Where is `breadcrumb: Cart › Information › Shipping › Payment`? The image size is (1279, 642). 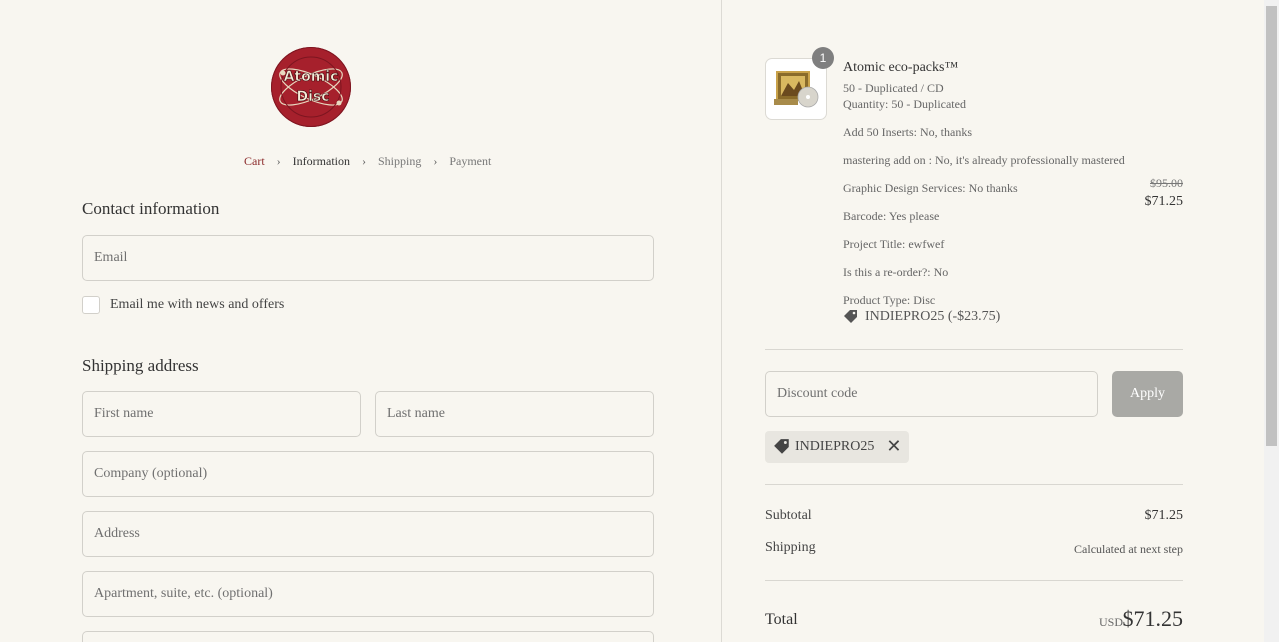
breadcrumb: Cart › Information › Shipping › Payment is located at coordinates (367, 161).